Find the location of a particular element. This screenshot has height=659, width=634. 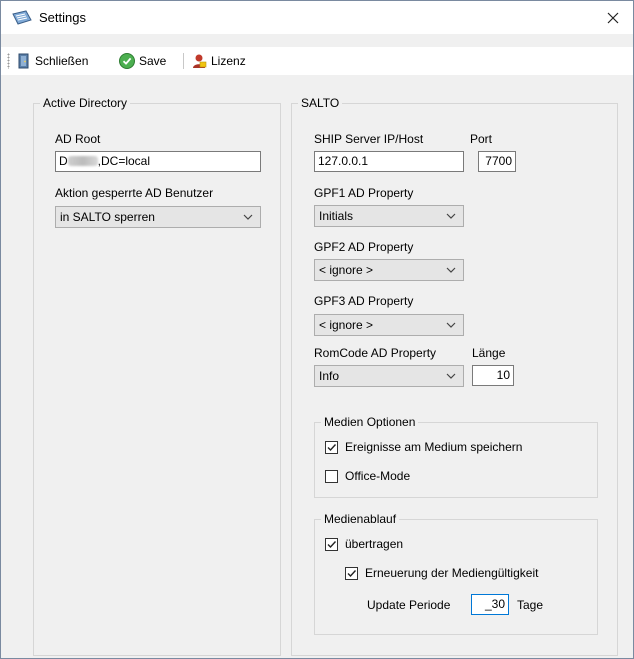

renewal-checkbox is located at coordinates (351, 573).